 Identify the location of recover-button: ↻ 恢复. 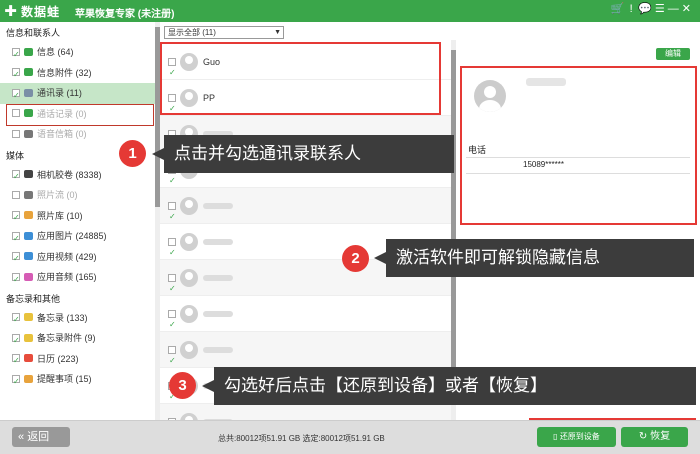
(654, 437).